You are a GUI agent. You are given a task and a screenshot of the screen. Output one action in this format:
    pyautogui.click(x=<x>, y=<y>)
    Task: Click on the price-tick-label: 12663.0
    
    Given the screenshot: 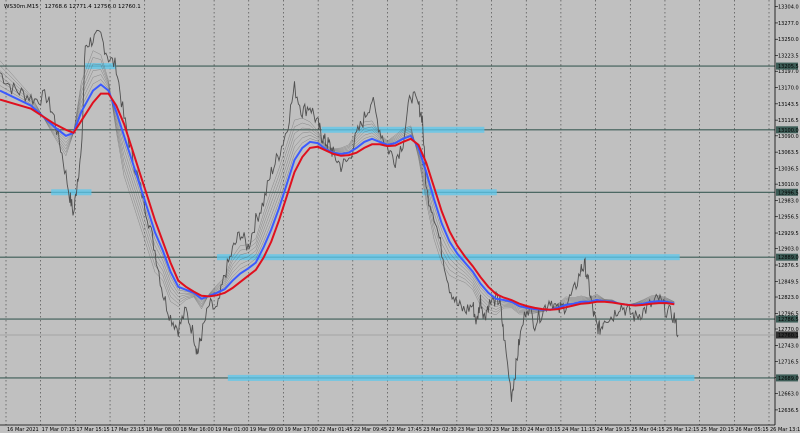 What is the action you would take?
    pyautogui.click(x=788, y=395)
    